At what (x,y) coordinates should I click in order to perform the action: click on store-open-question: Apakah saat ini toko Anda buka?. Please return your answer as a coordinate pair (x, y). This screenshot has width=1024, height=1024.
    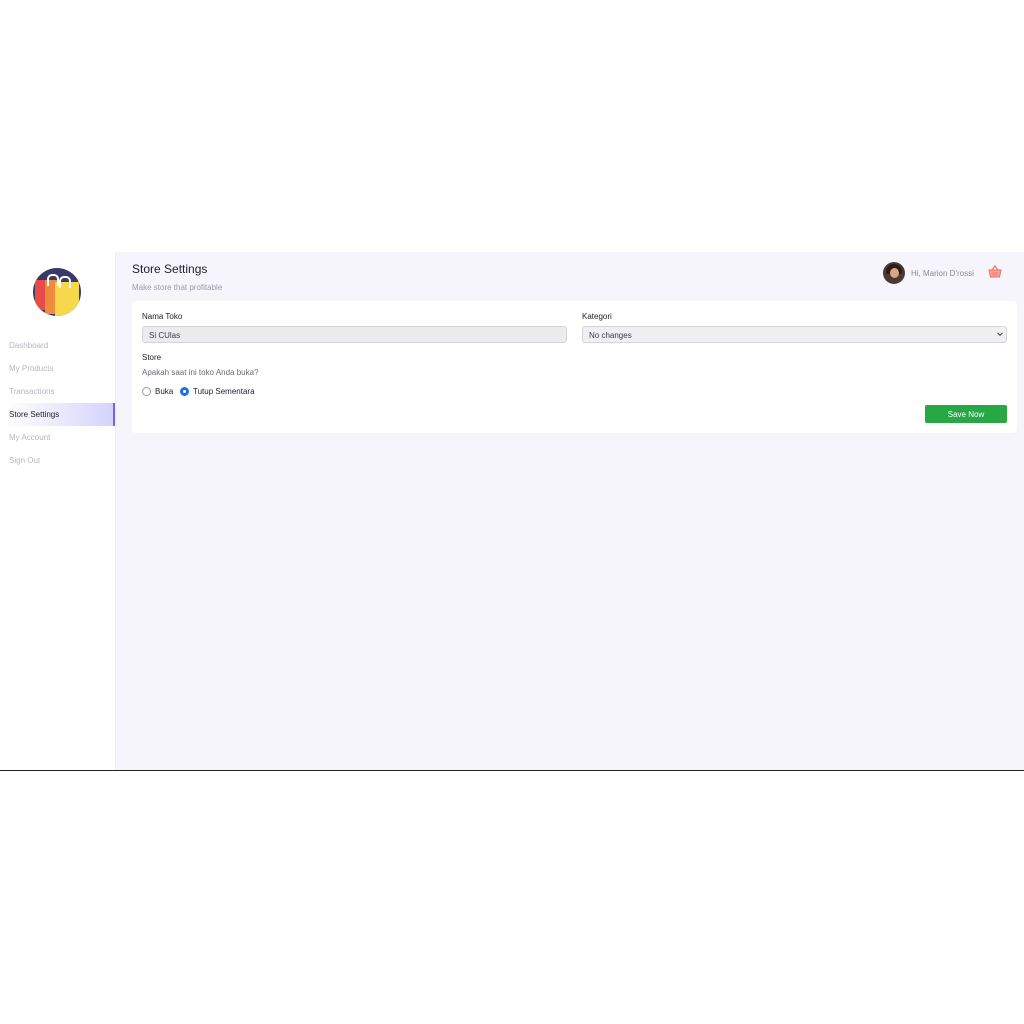
    Looking at the image, I should click on (200, 372).